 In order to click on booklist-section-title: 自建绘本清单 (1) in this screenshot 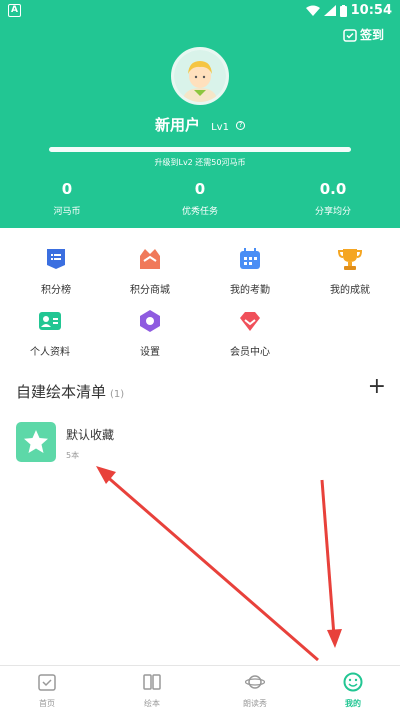, I will do `click(70, 391)`.